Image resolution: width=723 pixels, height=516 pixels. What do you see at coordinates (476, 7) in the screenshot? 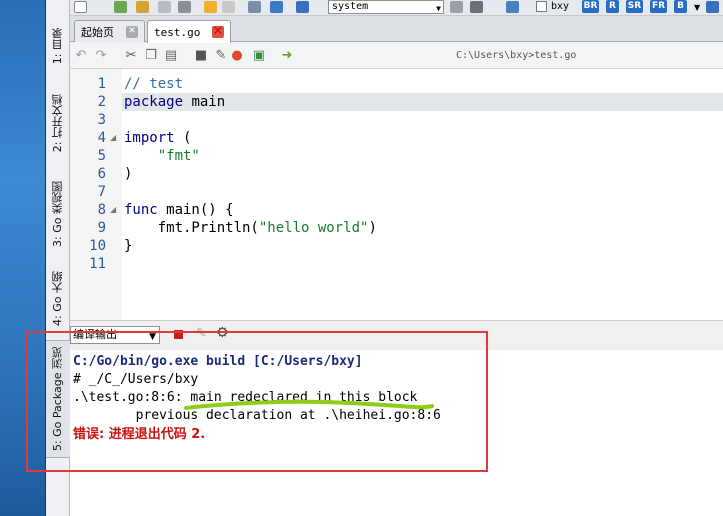
I see `stop-icon` at bounding box center [476, 7].